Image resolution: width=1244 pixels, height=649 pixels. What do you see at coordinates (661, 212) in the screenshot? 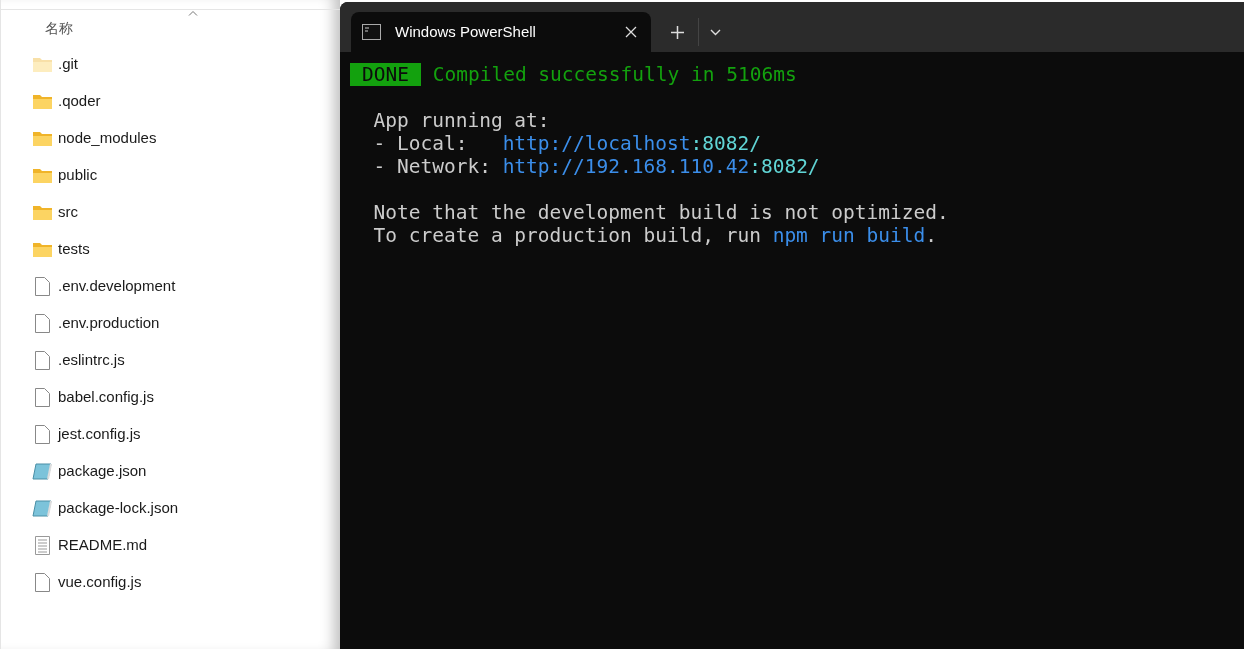
I see `terminal-line: Note that the development build is not optimized.` at bounding box center [661, 212].